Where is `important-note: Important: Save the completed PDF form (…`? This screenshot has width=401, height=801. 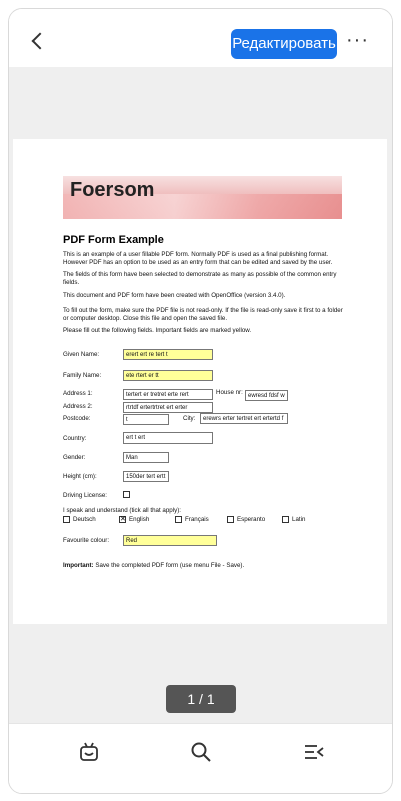
important-note: Important: Save the completed PDF form (… is located at coordinates (153, 565).